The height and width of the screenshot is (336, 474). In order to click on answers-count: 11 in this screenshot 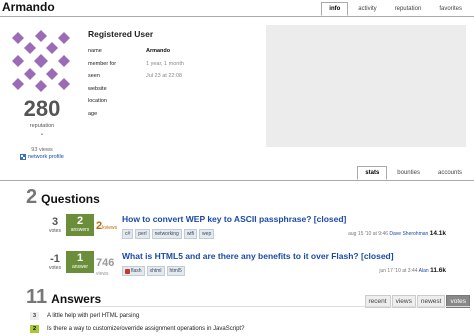, I will do `click(37, 297)`.